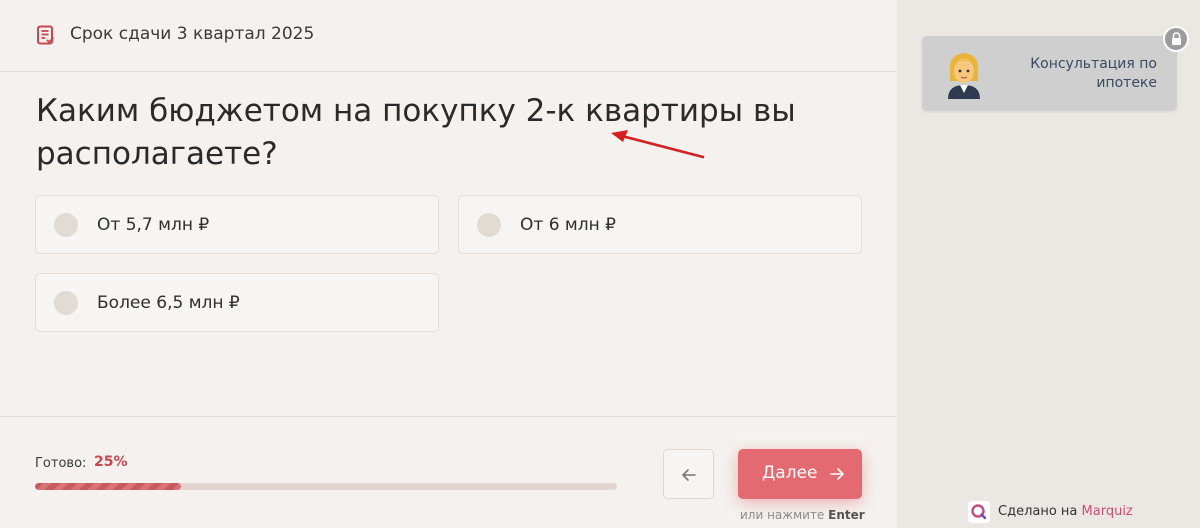 This screenshot has width=1200, height=528. I want to click on next-button-label: Далее, so click(790, 473).